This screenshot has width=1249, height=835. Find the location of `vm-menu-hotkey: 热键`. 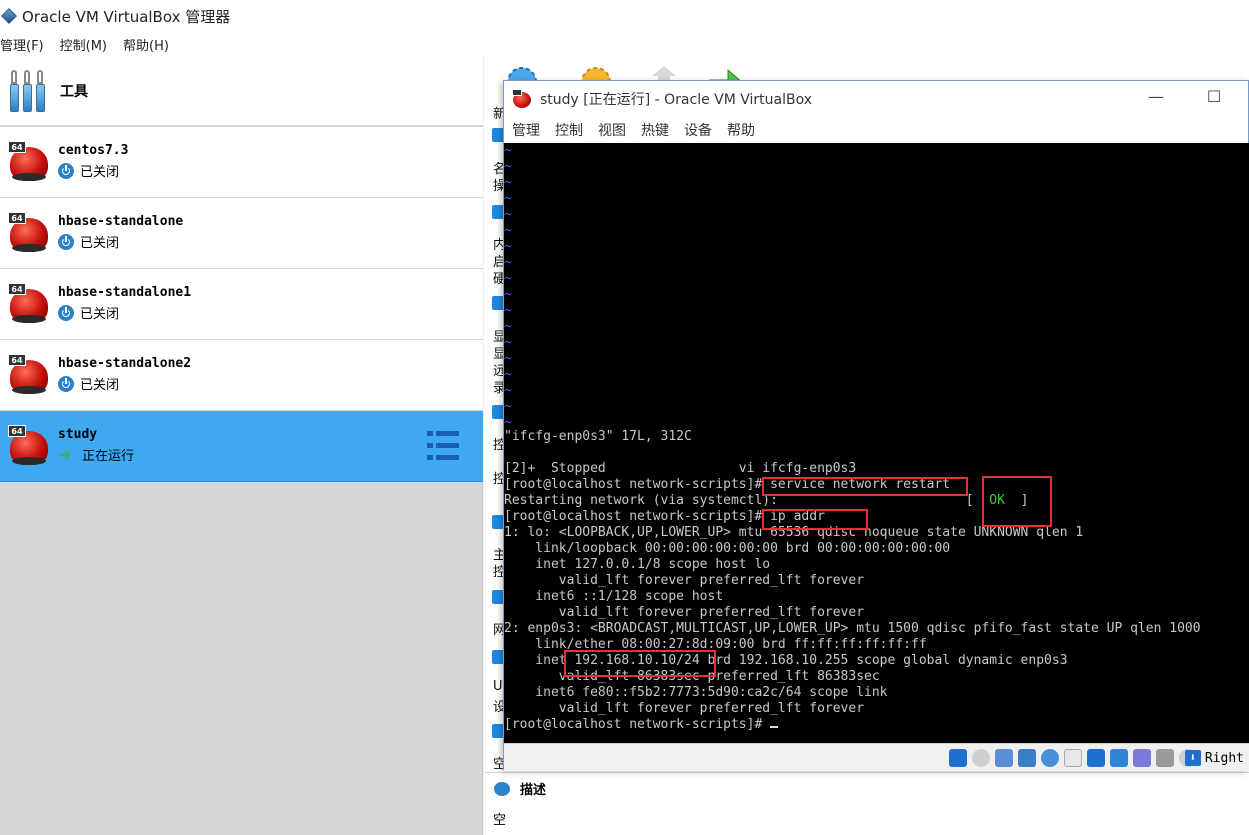

vm-menu-hotkey: 热键 is located at coordinates (655, 130).